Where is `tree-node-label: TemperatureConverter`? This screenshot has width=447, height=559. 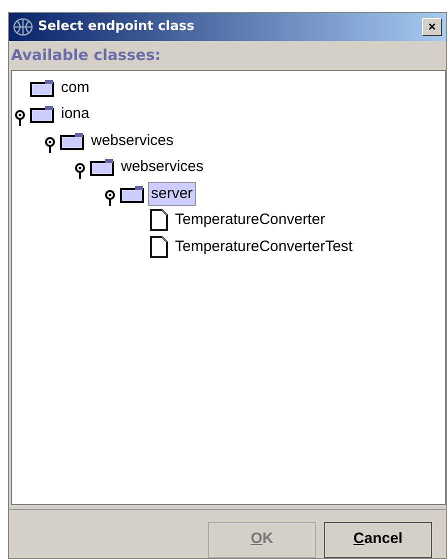
tree-node-label: TemperatureConverter is located at coordinates (250, 220).